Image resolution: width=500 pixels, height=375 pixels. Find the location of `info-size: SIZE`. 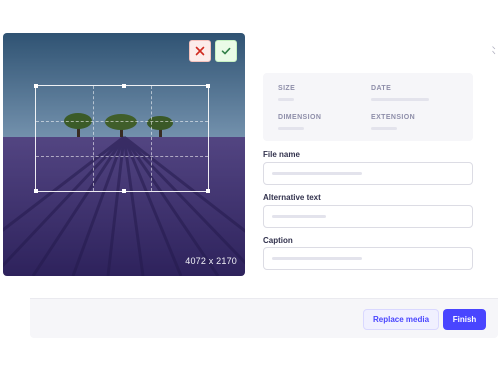

info-size: SIZE is located at coordinates (286, 93).